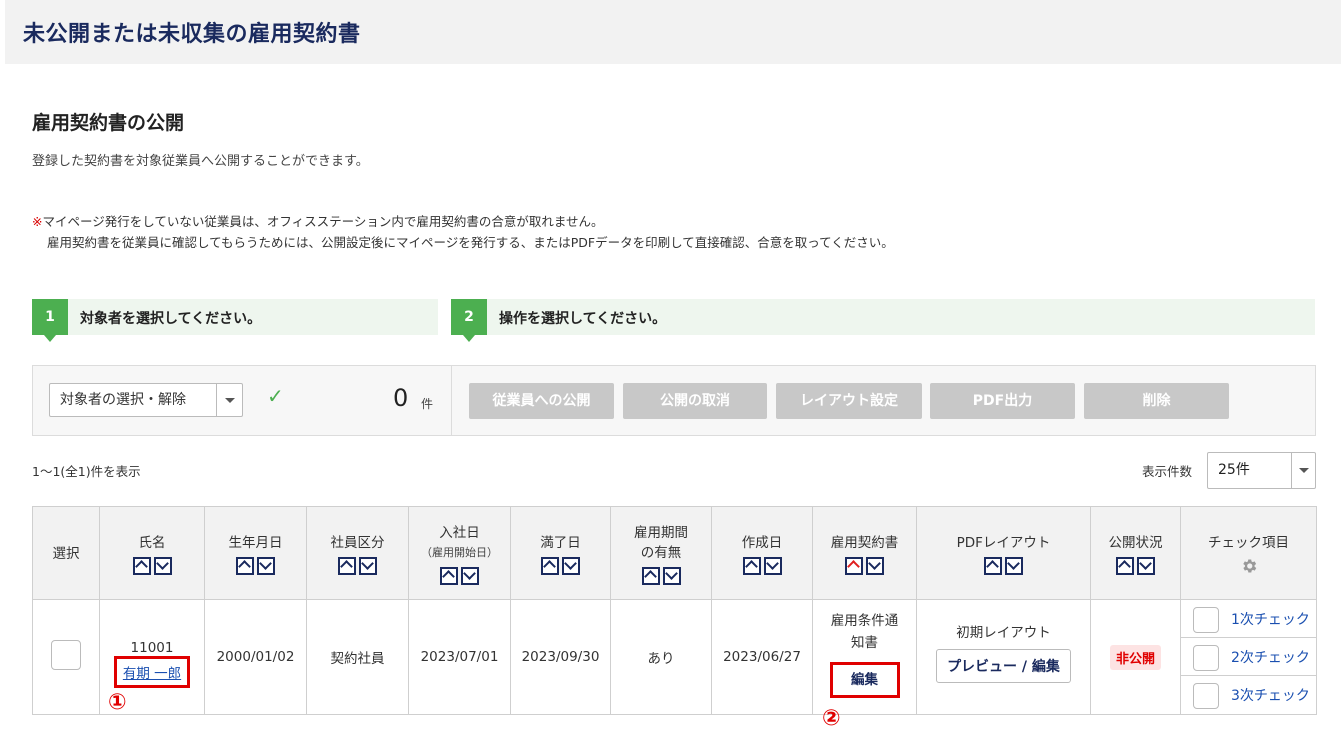 This screenshot has height=742, width=1341. Describe the element at coordinates (583, 319) in the screenshot. I see `step-2-label: 操作を選択してください。` at that location.